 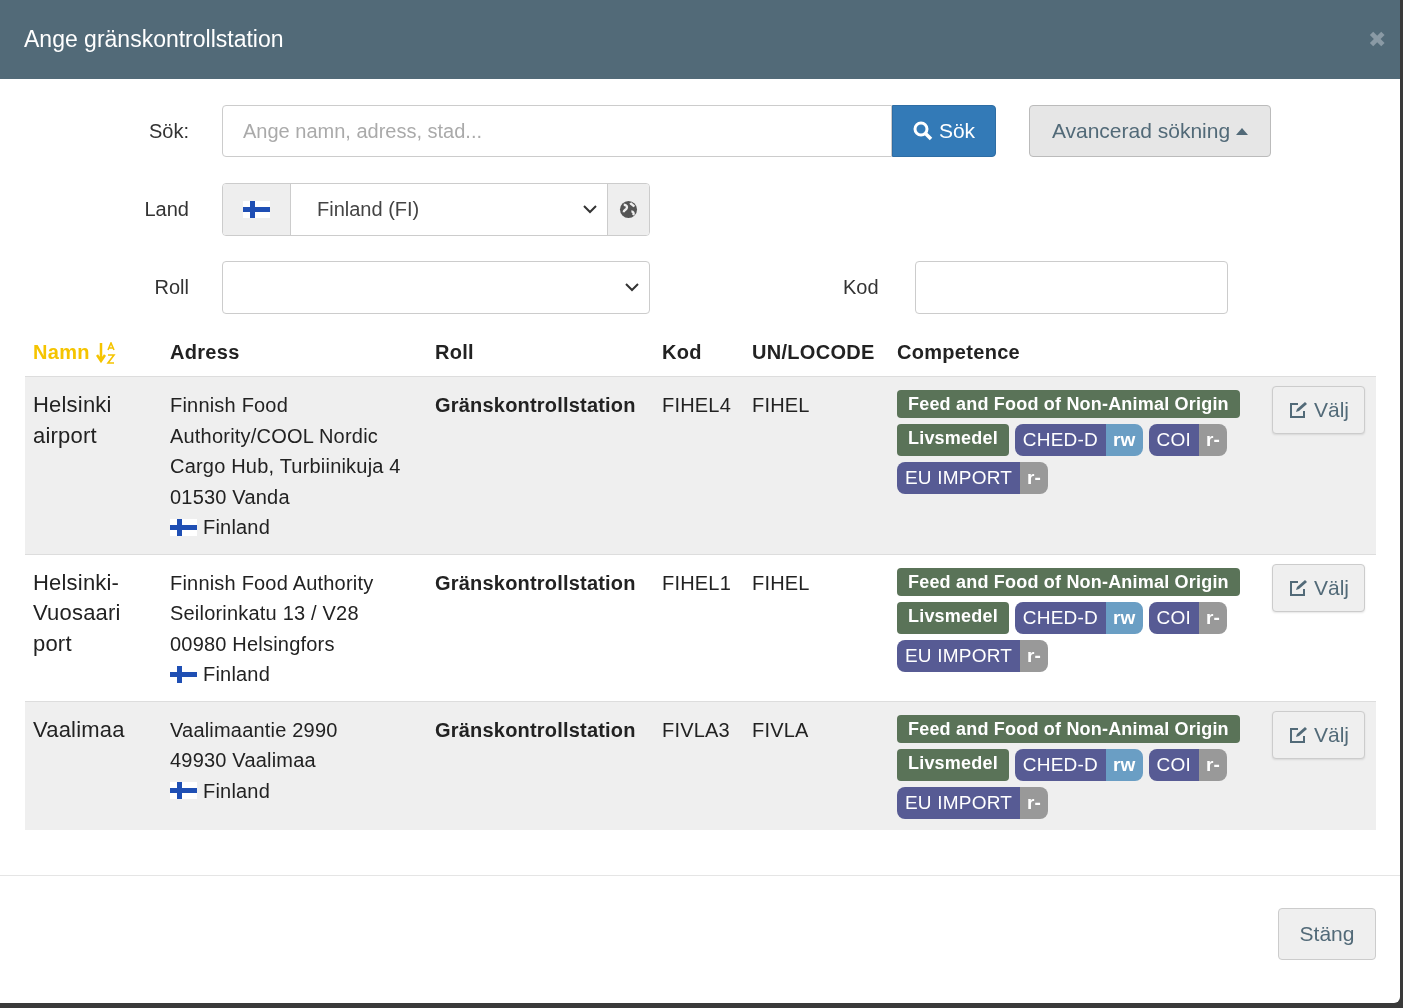 What do you see at coordinates (696, 582) in the screenshot?
I see `code-text: FIHEL1` at bounding box center [696, 582].